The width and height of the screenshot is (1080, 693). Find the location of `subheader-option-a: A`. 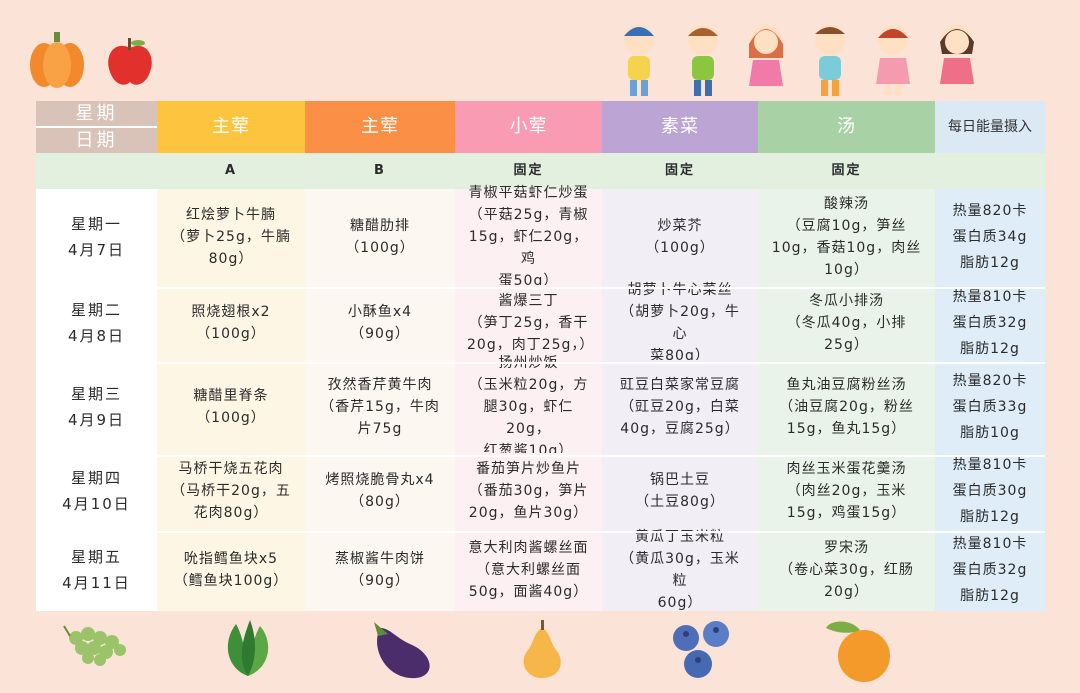

subheader-option-a: A is located at coordinates (231, 171).